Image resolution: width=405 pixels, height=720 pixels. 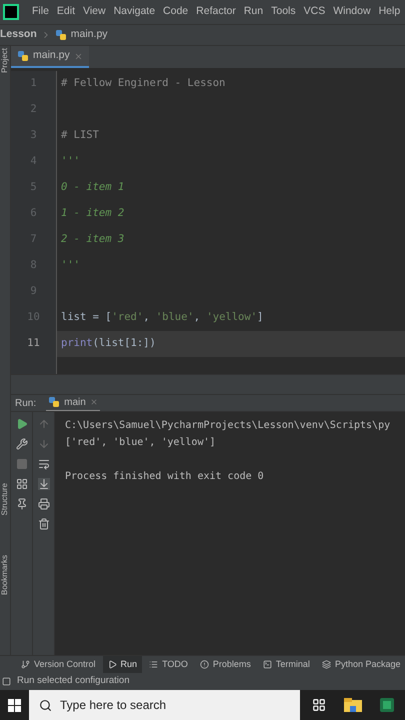 What do you see at coordinates (33, 344) in the screenshot?
I see `line-number: 11` at bounding box center [33, 344].